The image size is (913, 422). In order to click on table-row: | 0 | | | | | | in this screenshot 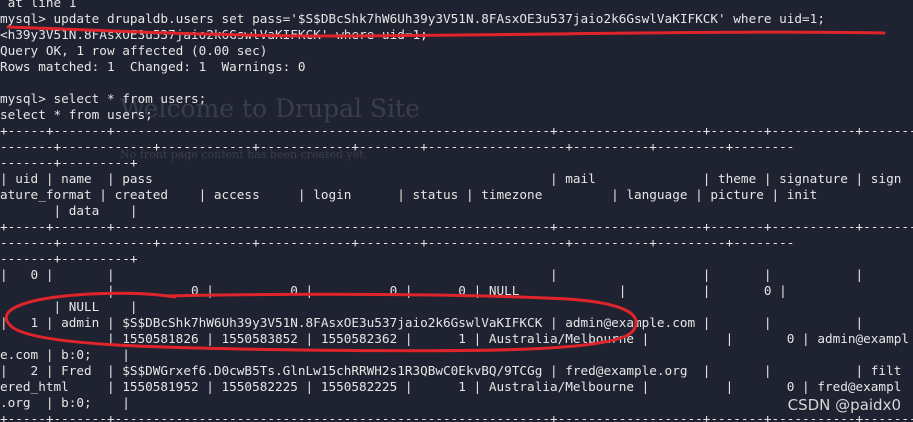, I will do `click(432, 274)`.